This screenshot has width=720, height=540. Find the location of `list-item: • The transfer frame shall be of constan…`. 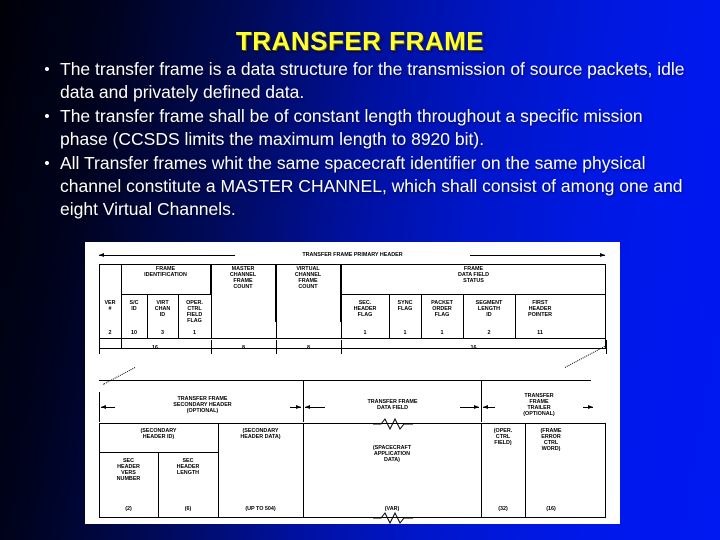

list-item: • The transfer frame shall be of constan… is located at coordinates (364, 128).